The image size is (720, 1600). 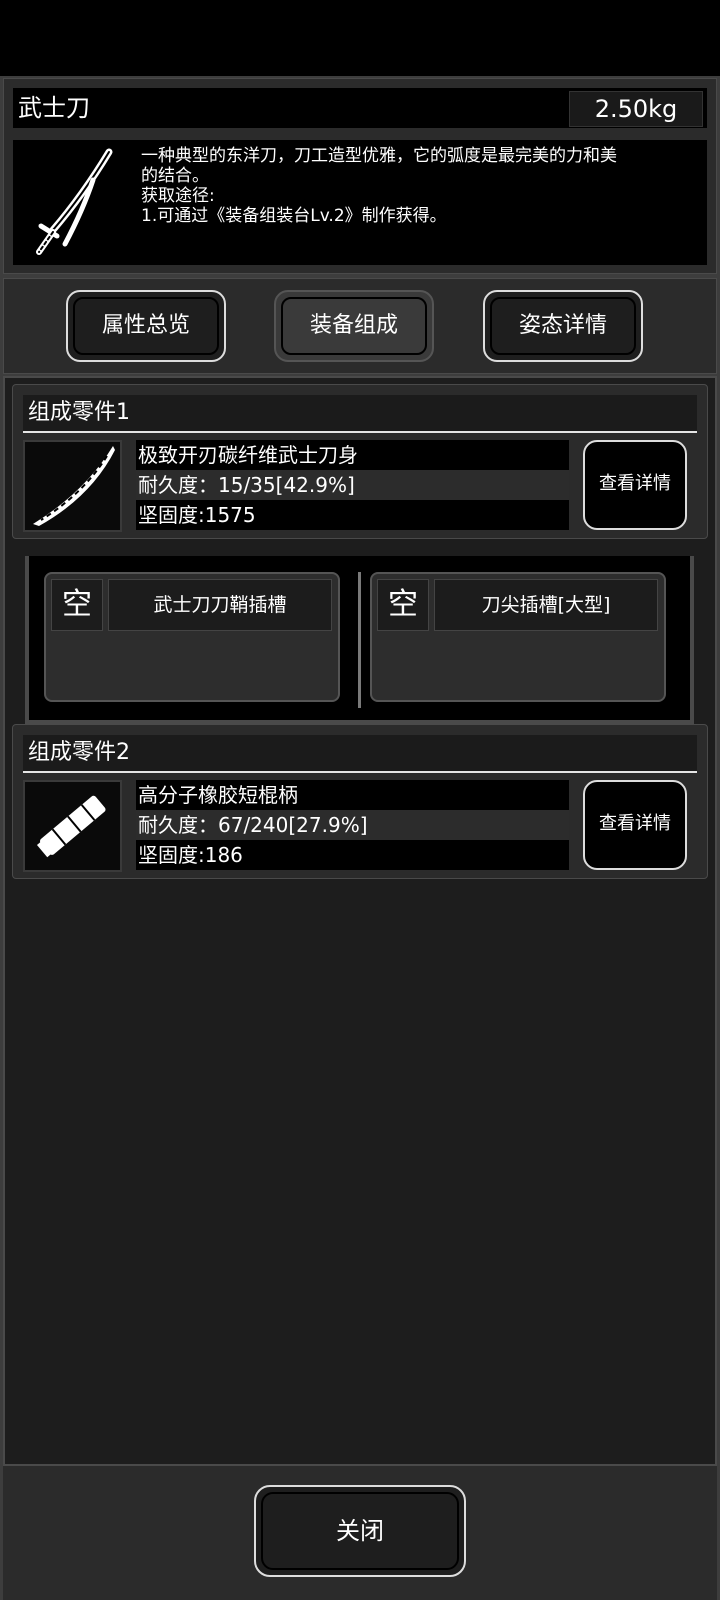 I want to click on part-name: 极致开刃碳纤维武士刀身, so click(x=352, y=455).